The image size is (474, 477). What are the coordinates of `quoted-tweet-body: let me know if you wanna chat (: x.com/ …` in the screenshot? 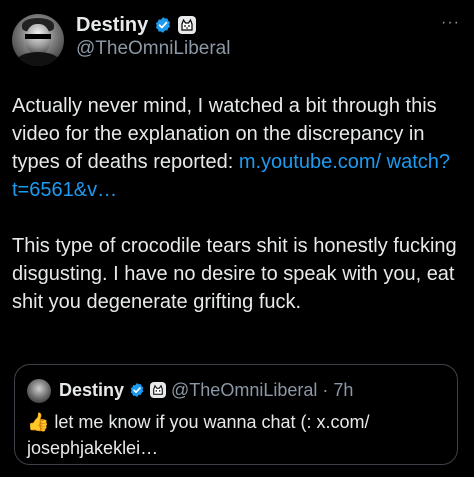 It's located at (198, 435).